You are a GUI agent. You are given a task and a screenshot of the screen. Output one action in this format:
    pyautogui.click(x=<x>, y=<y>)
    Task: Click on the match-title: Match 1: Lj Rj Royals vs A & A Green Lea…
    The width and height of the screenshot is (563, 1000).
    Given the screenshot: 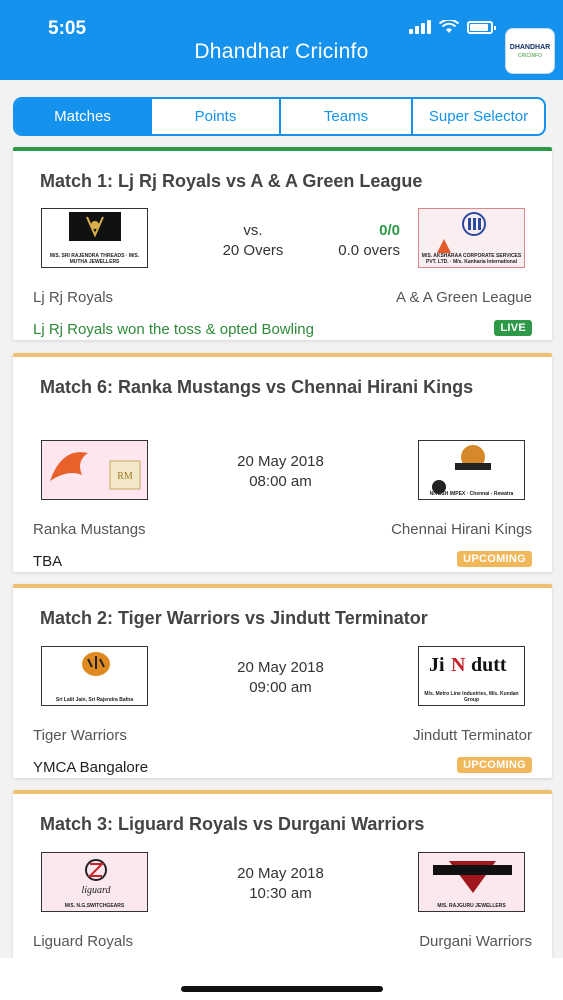 What is the action you would take?
    pyautogui.click(x=231, y=181)
    